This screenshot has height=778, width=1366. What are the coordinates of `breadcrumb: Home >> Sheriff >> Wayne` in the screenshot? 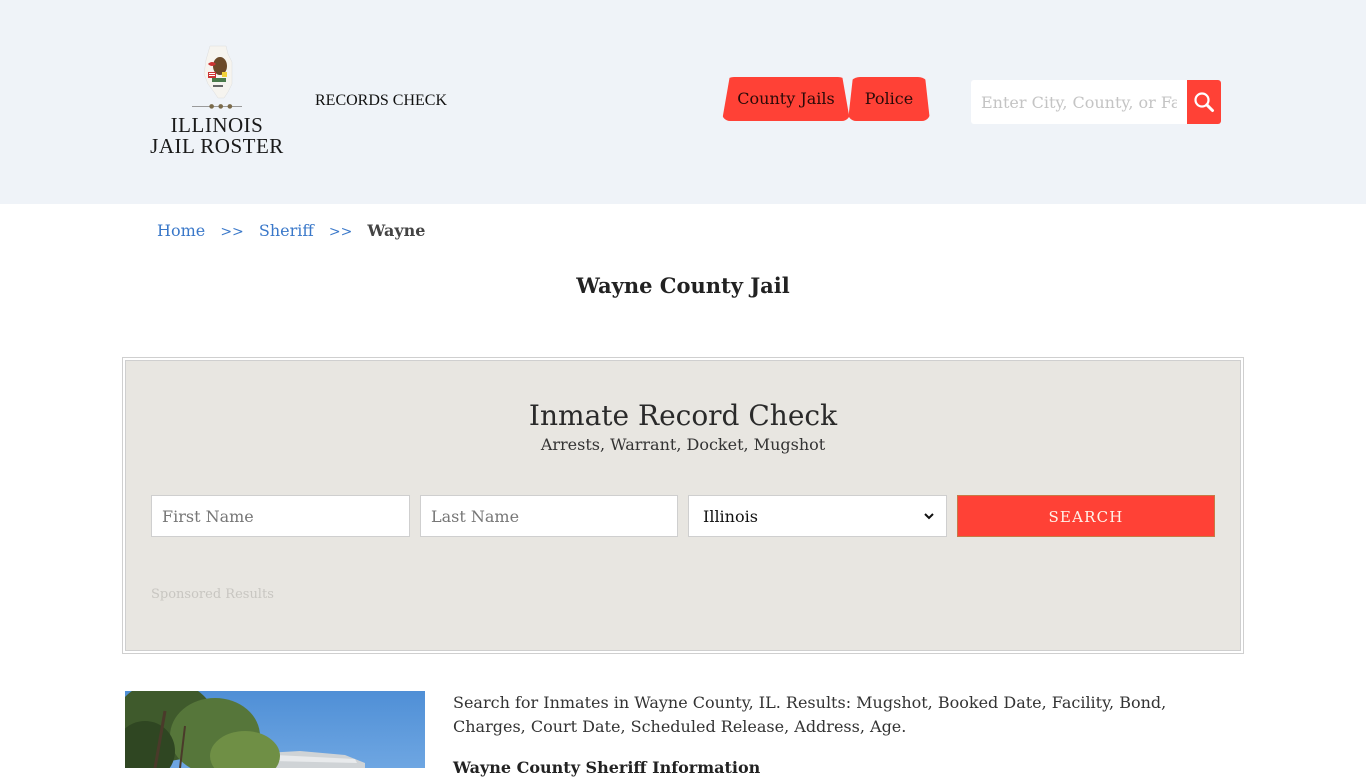 It's located at (291, 231).